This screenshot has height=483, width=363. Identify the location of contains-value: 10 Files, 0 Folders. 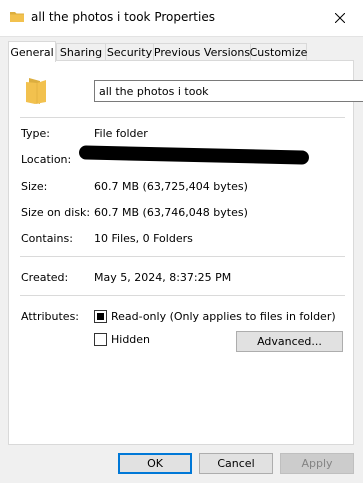
(143, 238).